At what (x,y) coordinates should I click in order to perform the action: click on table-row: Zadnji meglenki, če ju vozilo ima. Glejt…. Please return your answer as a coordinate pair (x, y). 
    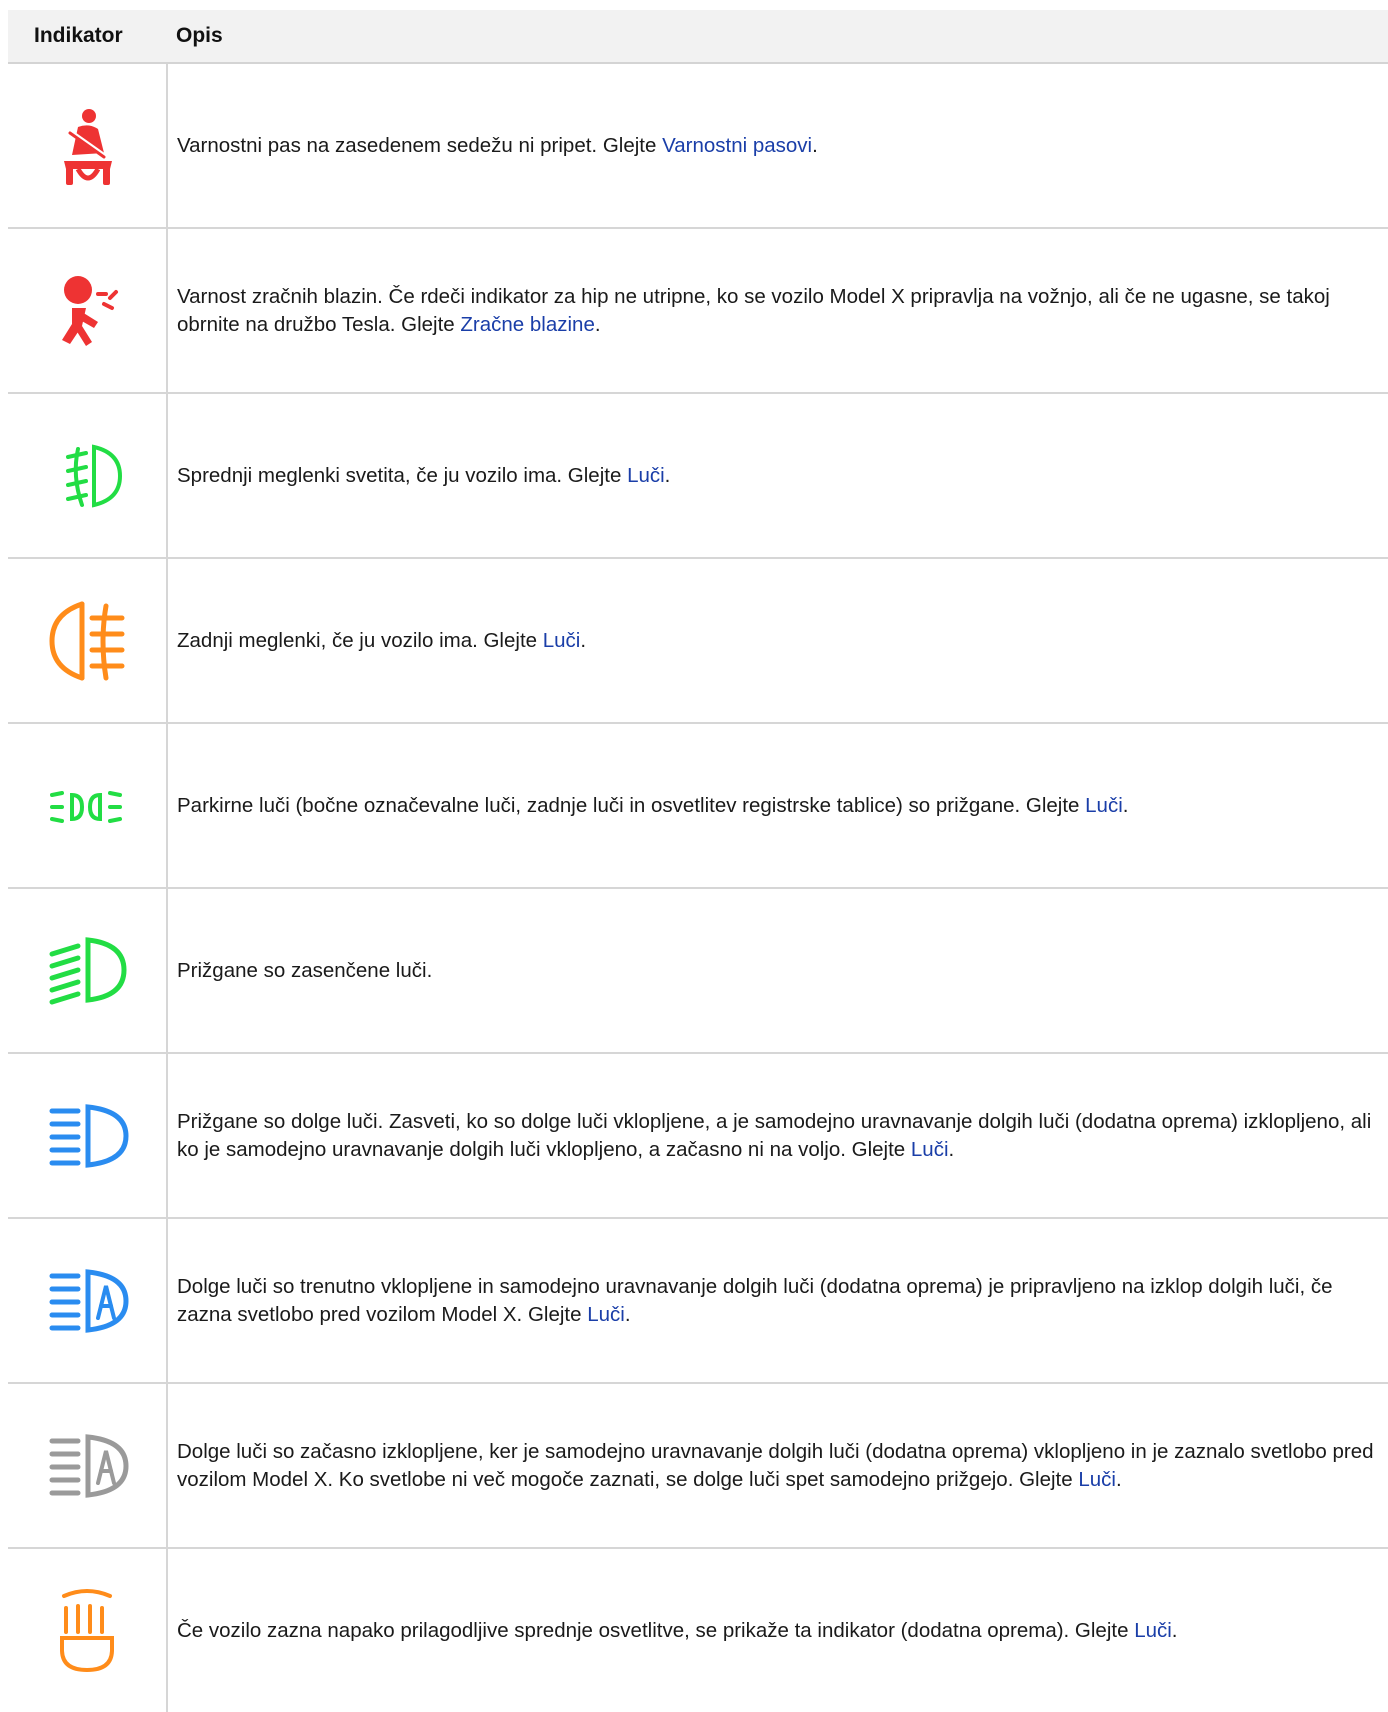
    Looking at the image, I should click on (698, 641).